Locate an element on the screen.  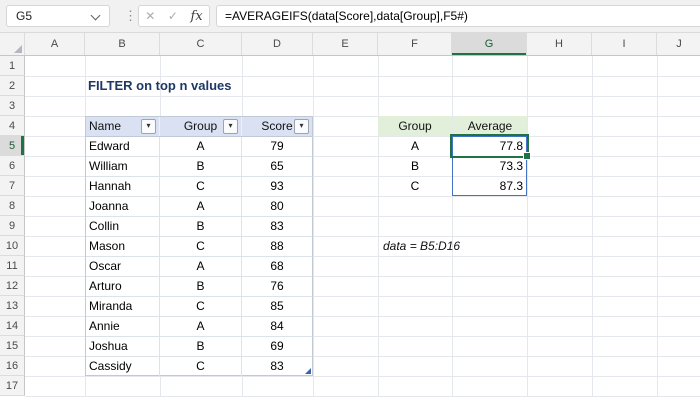
column-header-E: E is located at coordinates (345, 44).